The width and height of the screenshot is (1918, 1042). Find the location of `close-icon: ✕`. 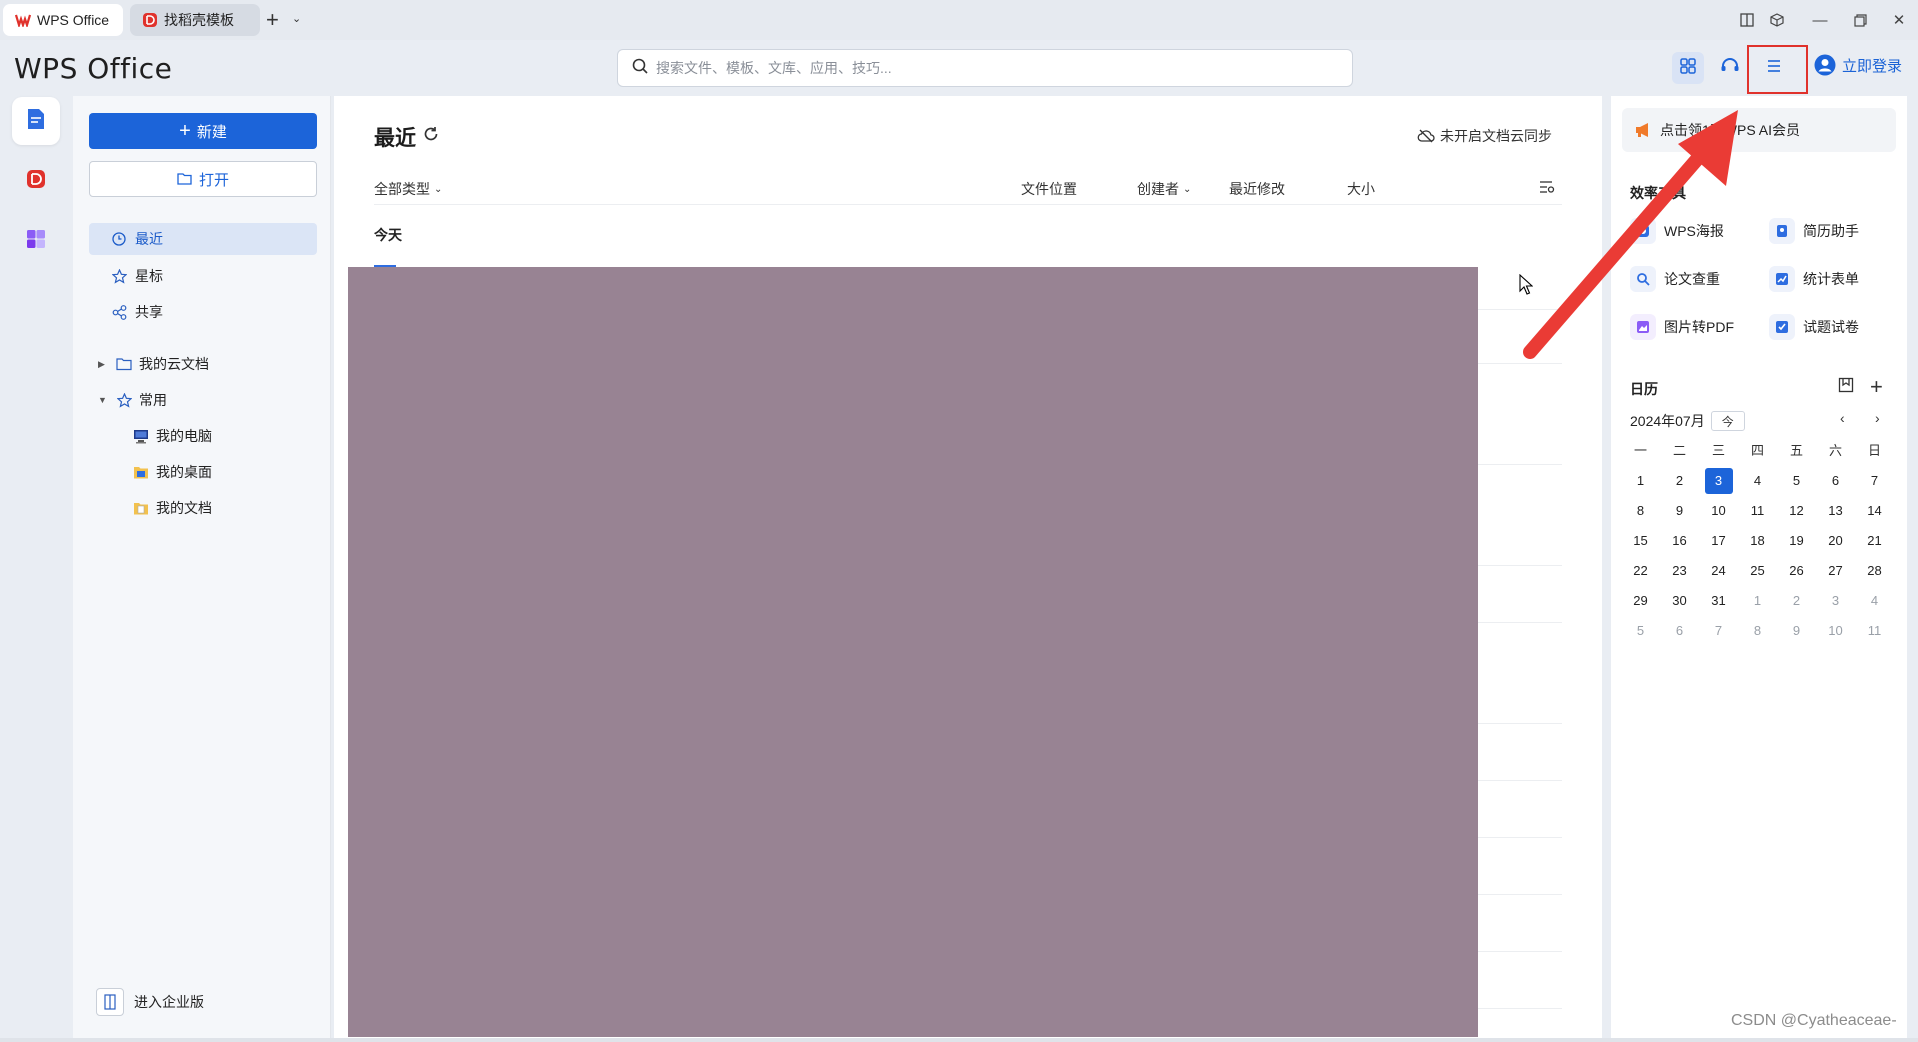

close-icon: ✕ is located at coordinates (1899, 20).